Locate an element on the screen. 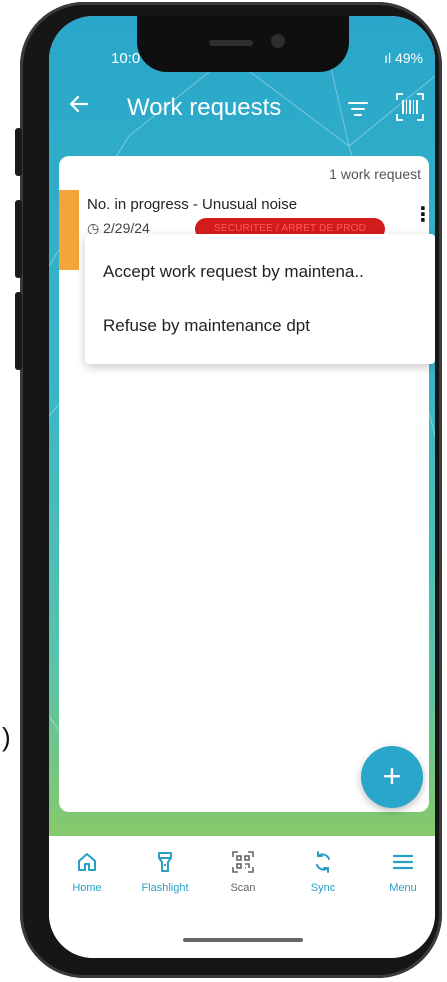  home-indicator is located at coordinates (243, 940).